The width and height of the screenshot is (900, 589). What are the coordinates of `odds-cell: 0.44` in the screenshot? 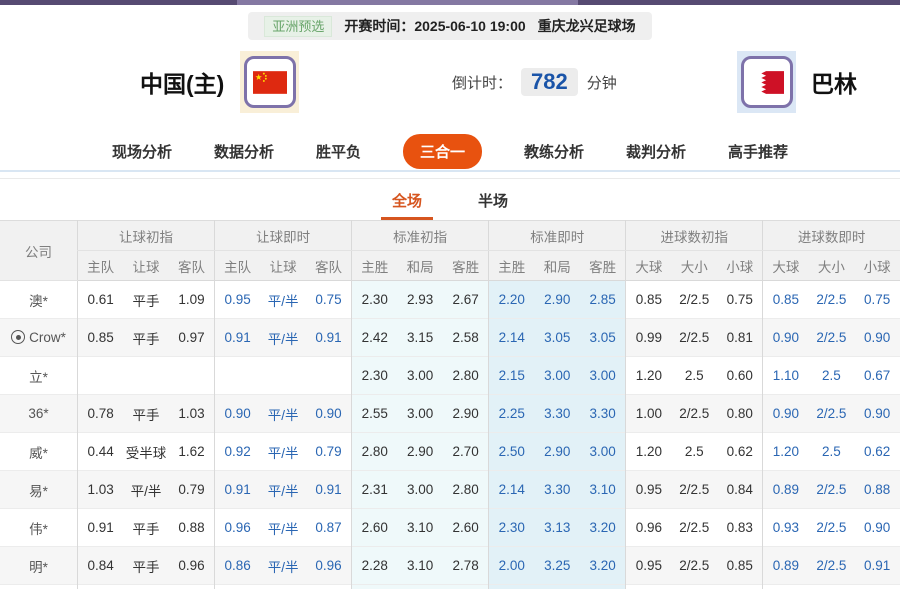 It's located at (100, 451).